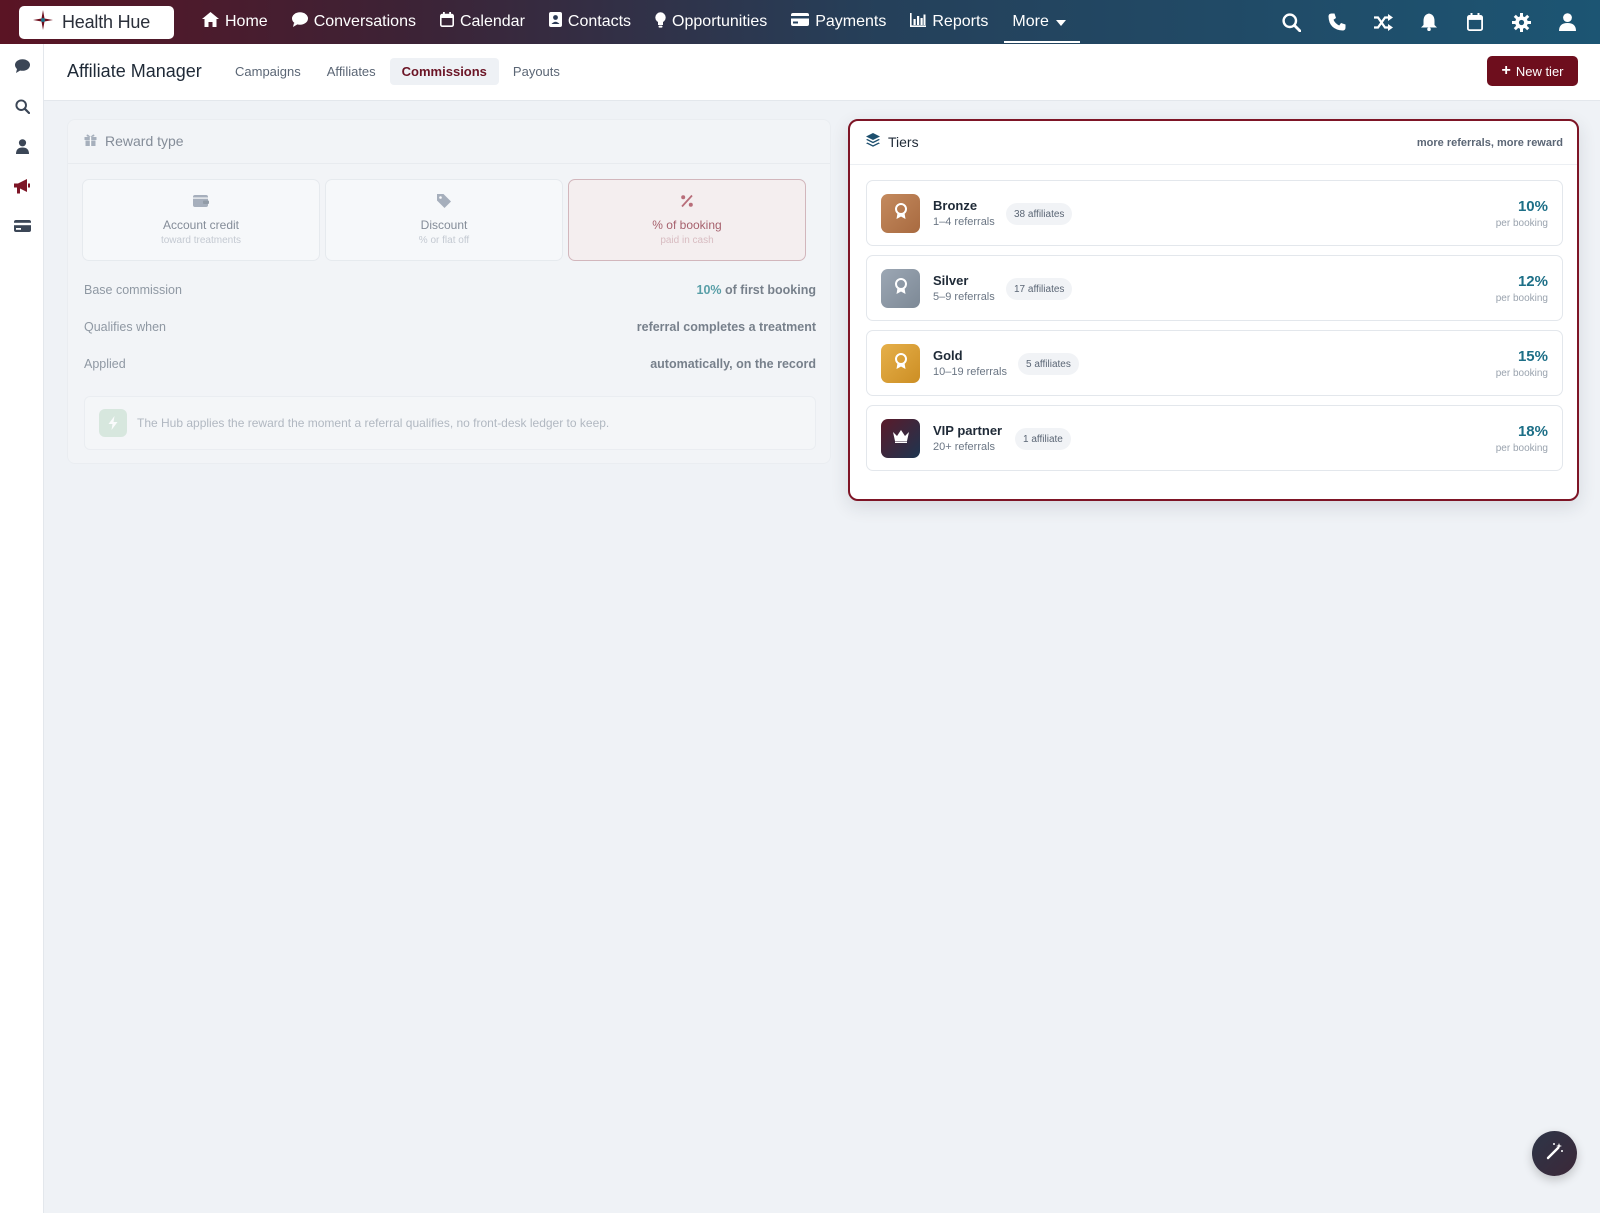  Describe the element at coordinates (558, 22) in the screenshot. I see `contact-card-icon` at that location.